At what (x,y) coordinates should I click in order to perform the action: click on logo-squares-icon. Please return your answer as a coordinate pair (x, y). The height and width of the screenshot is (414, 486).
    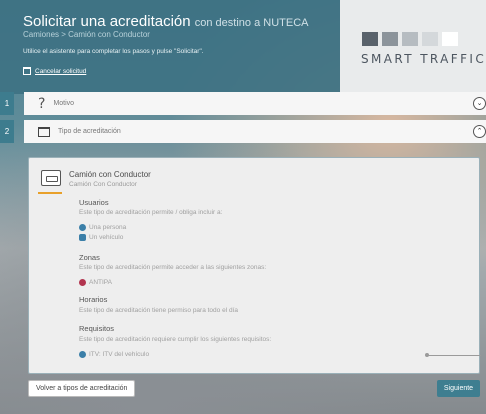
    Looking at the image, I should click on (410, 39).